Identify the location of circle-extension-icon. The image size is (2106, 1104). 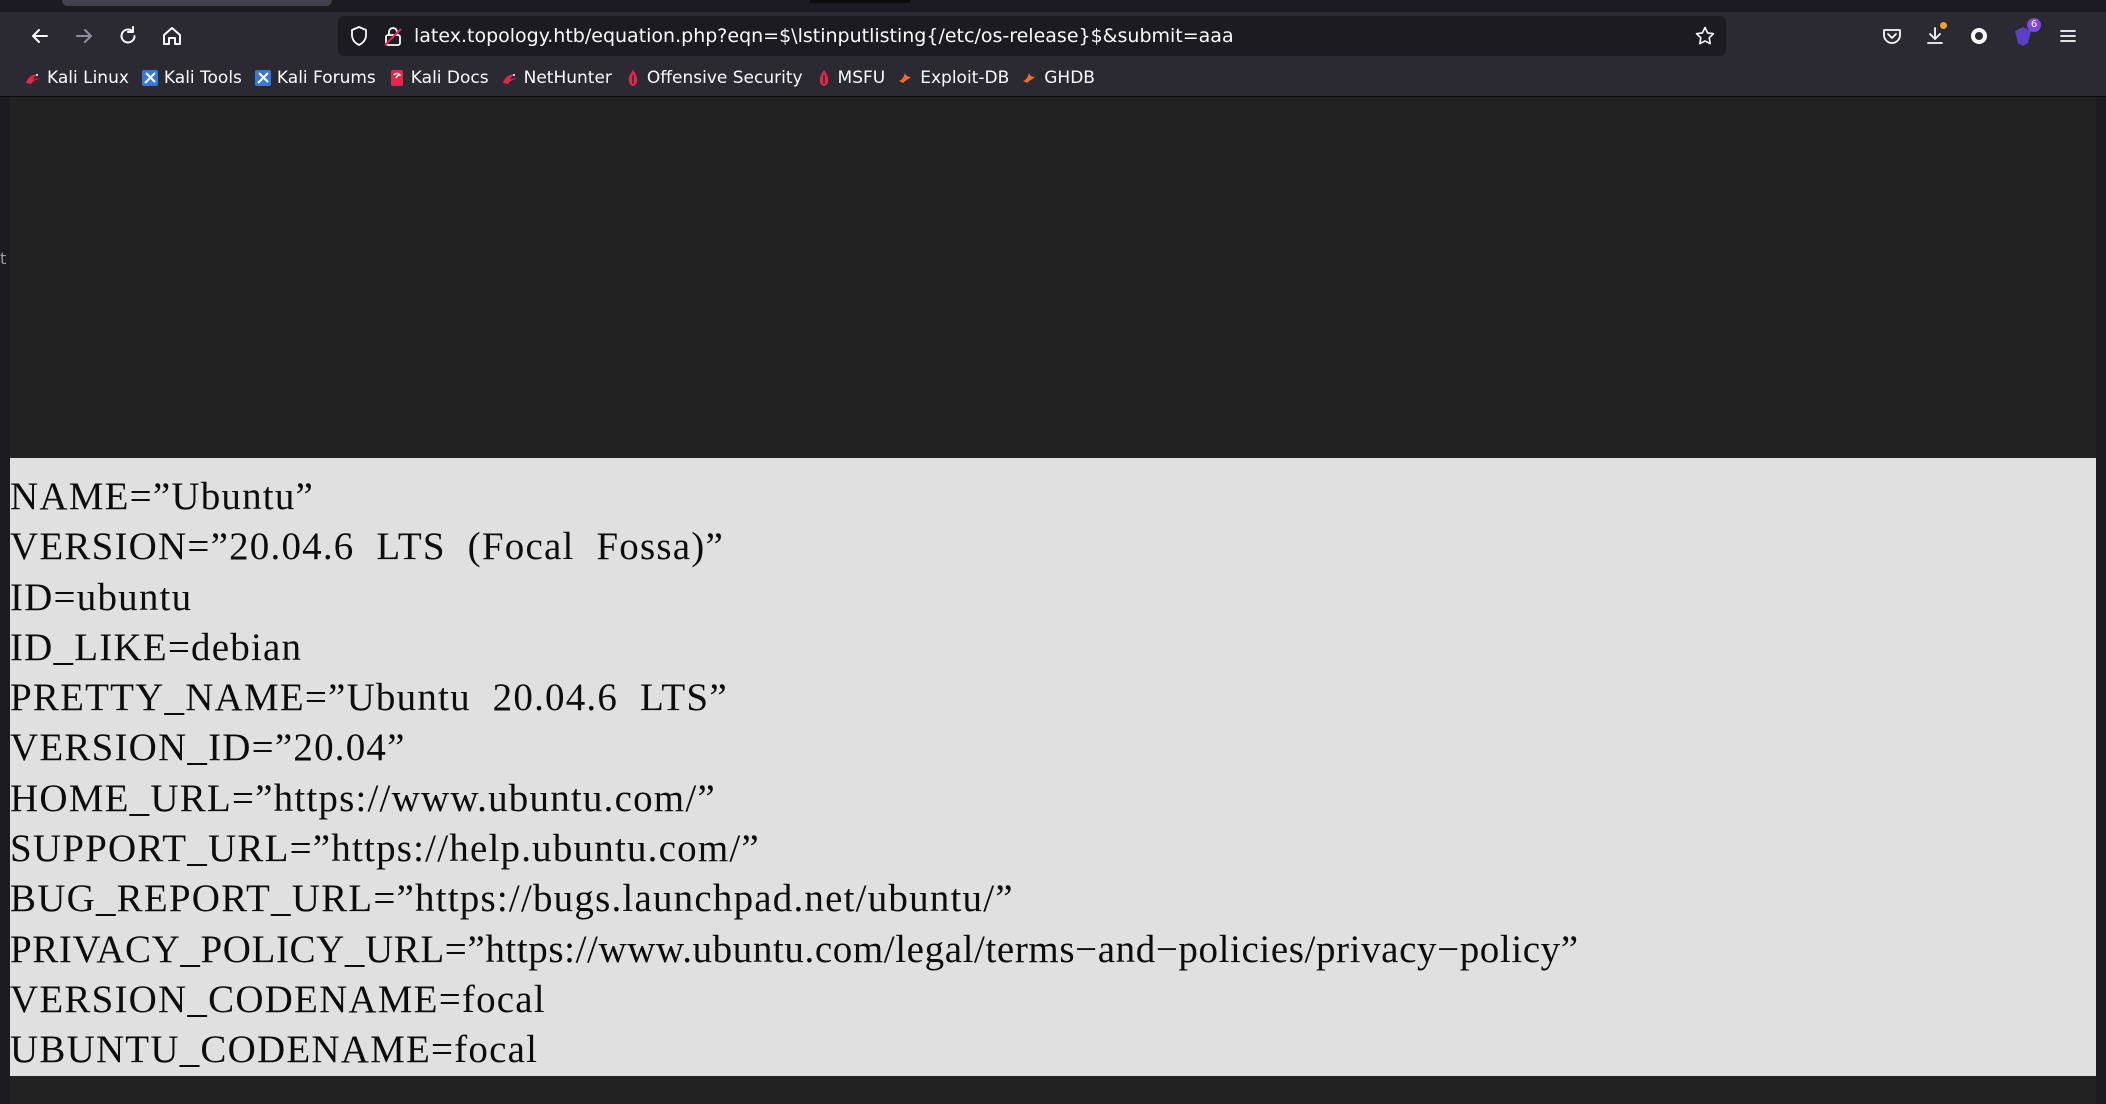
(1979, 36).